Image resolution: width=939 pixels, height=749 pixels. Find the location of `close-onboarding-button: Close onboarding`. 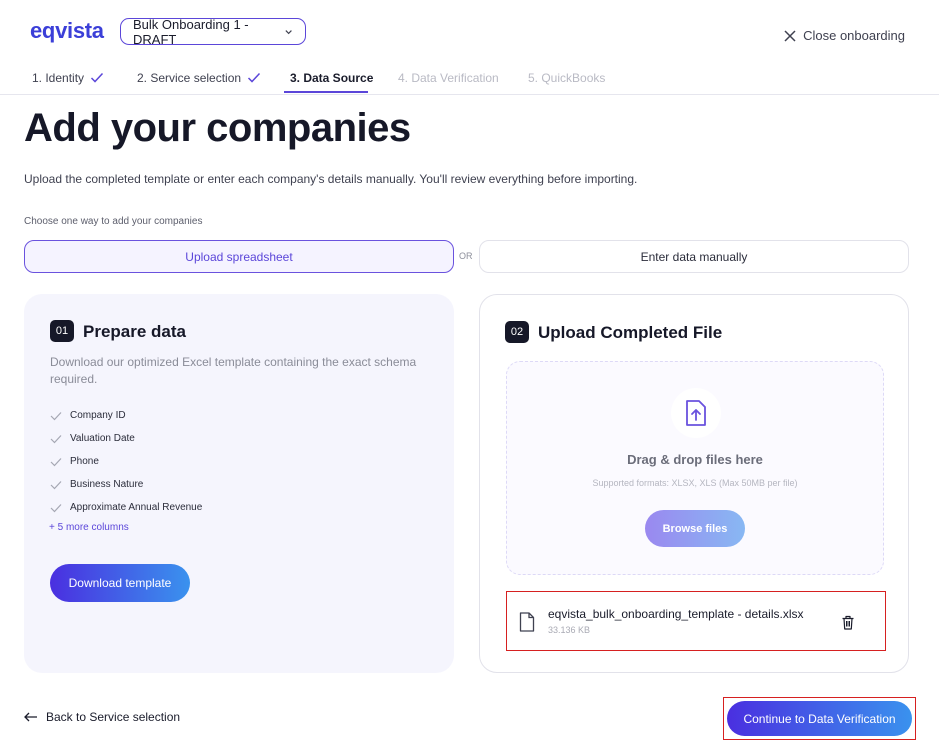

close-onboarding-button: Close onboarding is located at coordinates (844, 35).